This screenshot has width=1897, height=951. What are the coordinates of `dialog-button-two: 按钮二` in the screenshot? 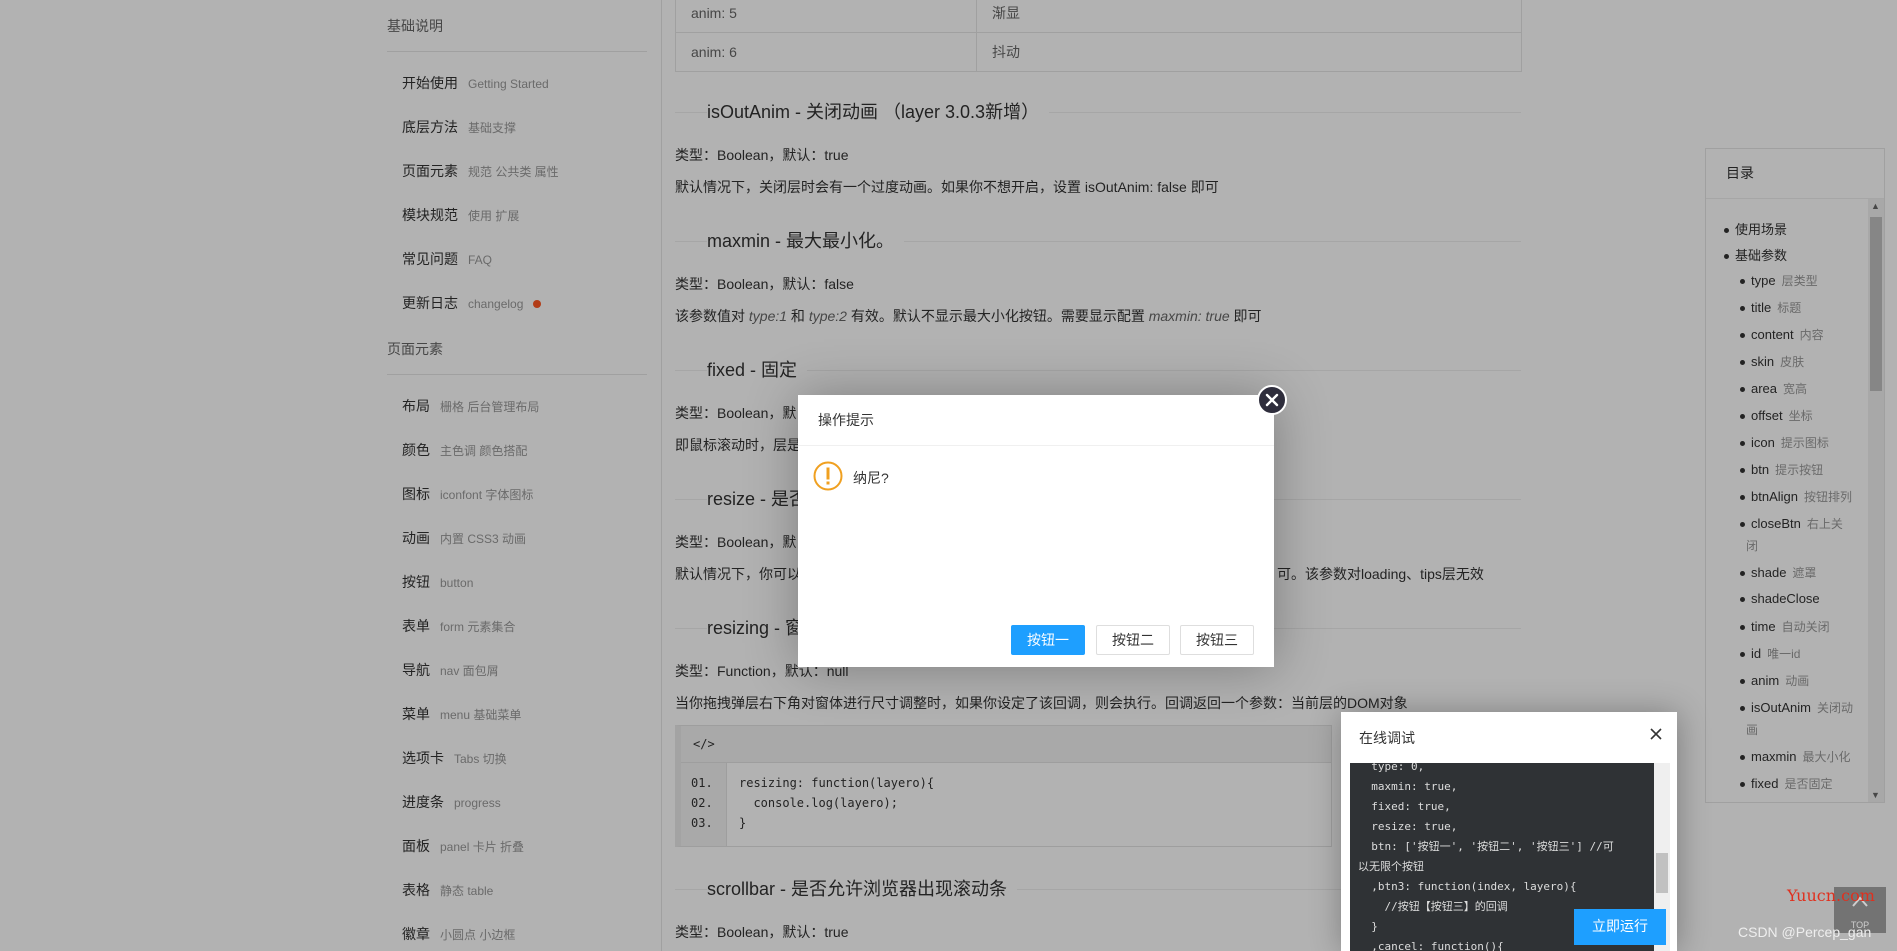 It's located at (1133, 640).